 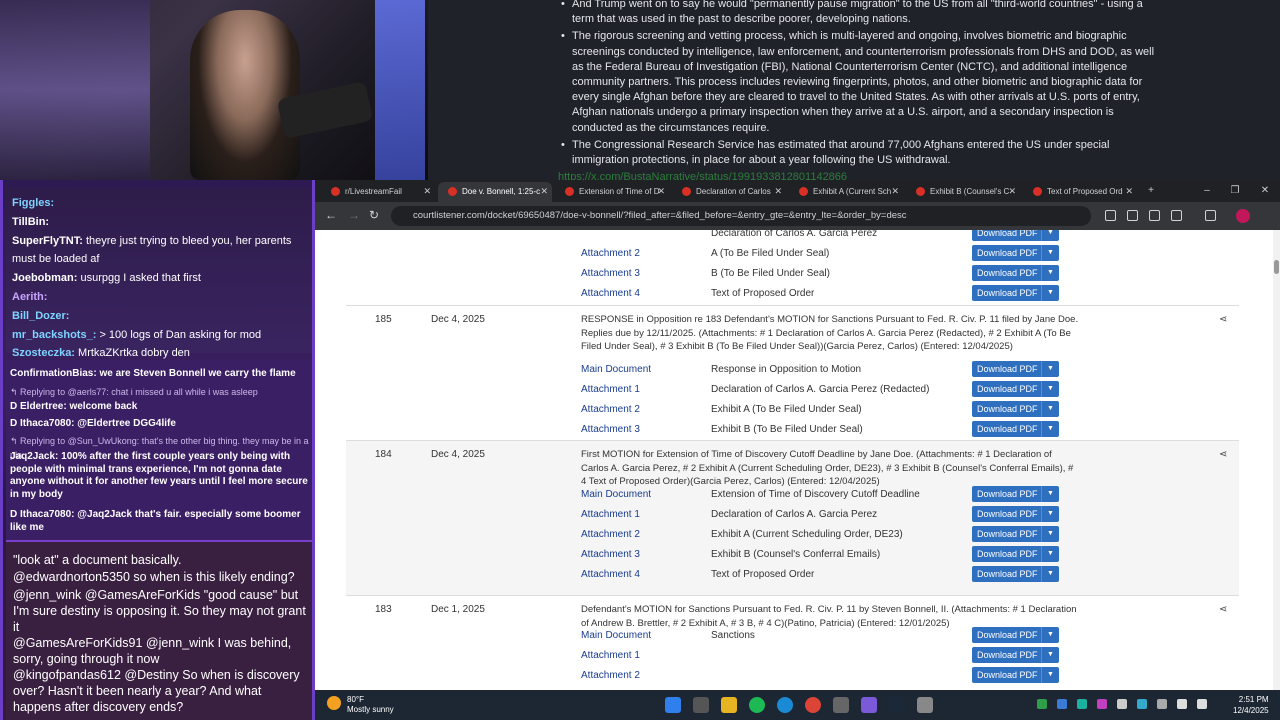 I want to click on settings-icon, so click(x=925, y=705).